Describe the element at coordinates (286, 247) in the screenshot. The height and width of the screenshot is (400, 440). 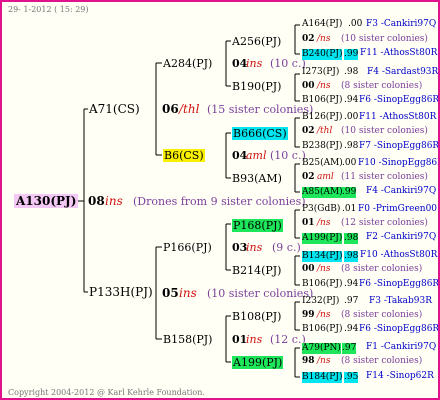
I see `gen2-note-2: (9 c.)` at that location.